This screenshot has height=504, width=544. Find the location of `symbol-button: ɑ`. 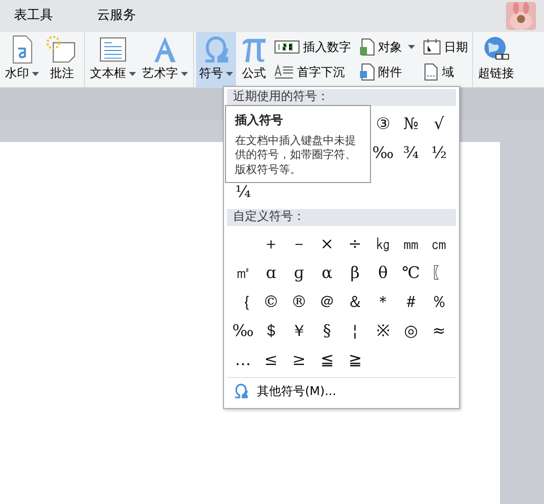

symbol-button: ɑ is located at coordinates (271, 272).